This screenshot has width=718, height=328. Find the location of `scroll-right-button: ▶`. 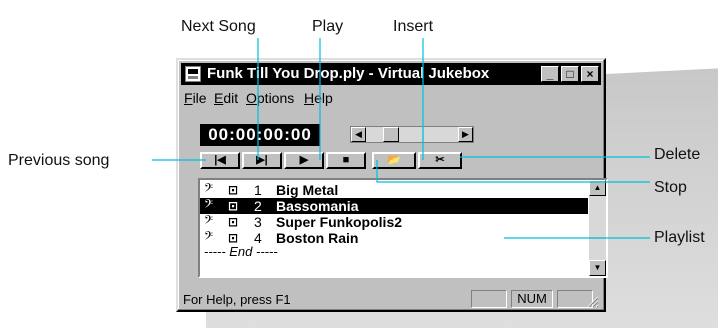

scroll-right-button: ▶ is located at coordinates (465, 134).